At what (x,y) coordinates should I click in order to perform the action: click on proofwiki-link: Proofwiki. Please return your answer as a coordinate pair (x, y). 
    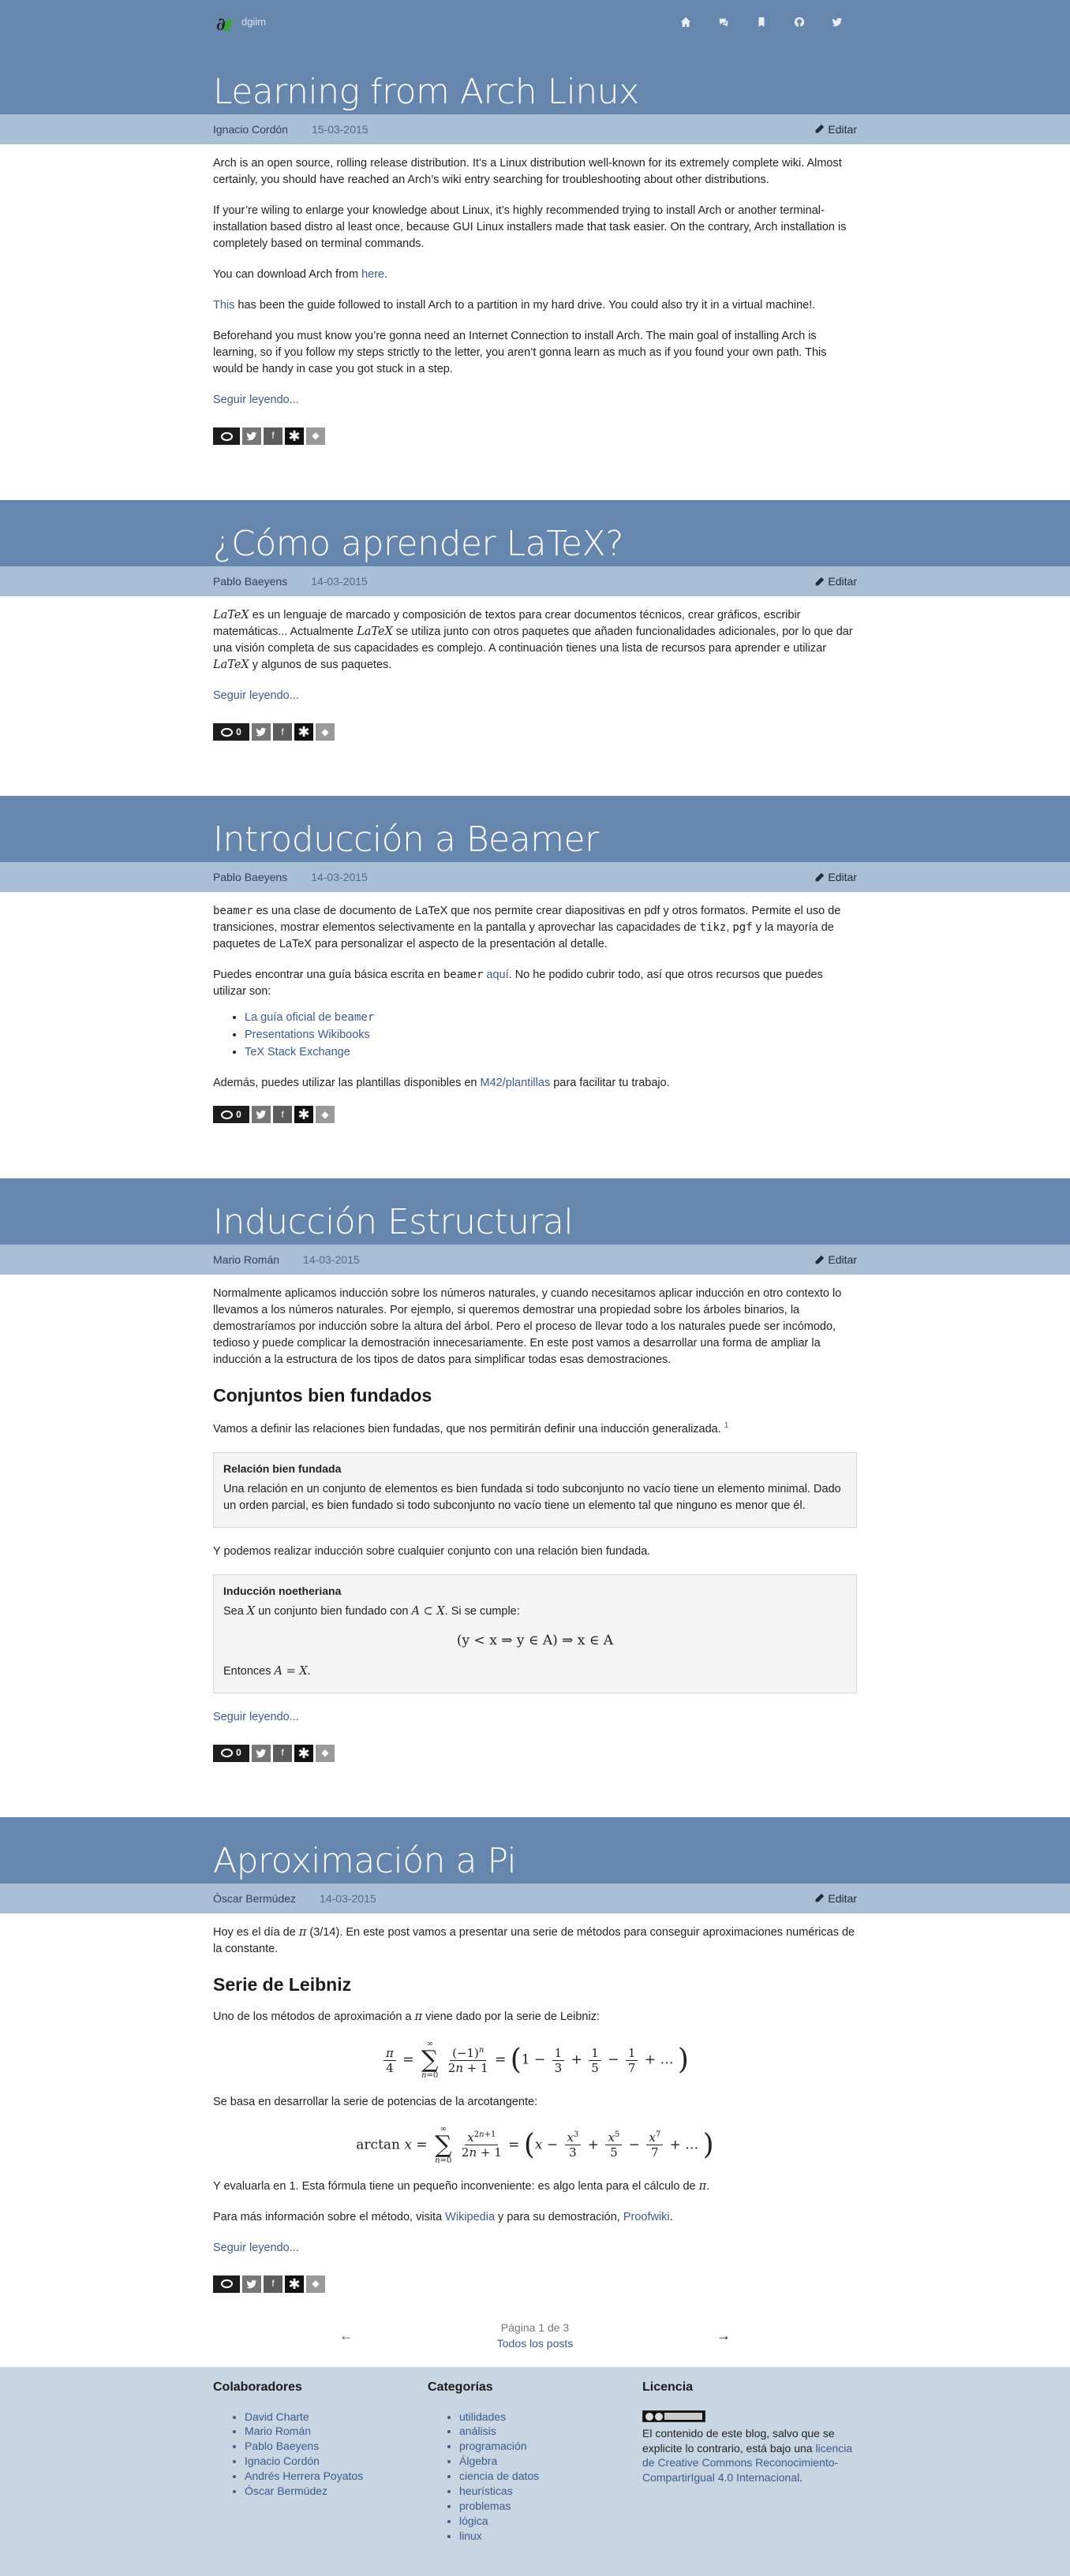
    Looking at the image, I should click on (646, 2217).